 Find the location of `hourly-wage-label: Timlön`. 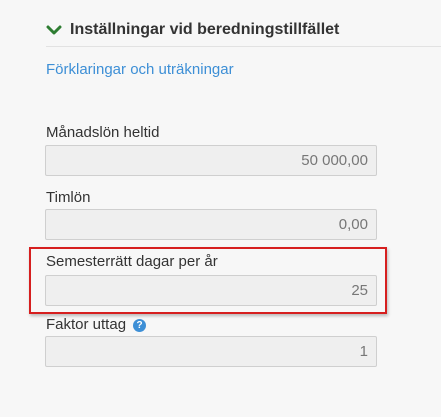

hourly-wage-label: Timlön is located at coordinates (68, 197).